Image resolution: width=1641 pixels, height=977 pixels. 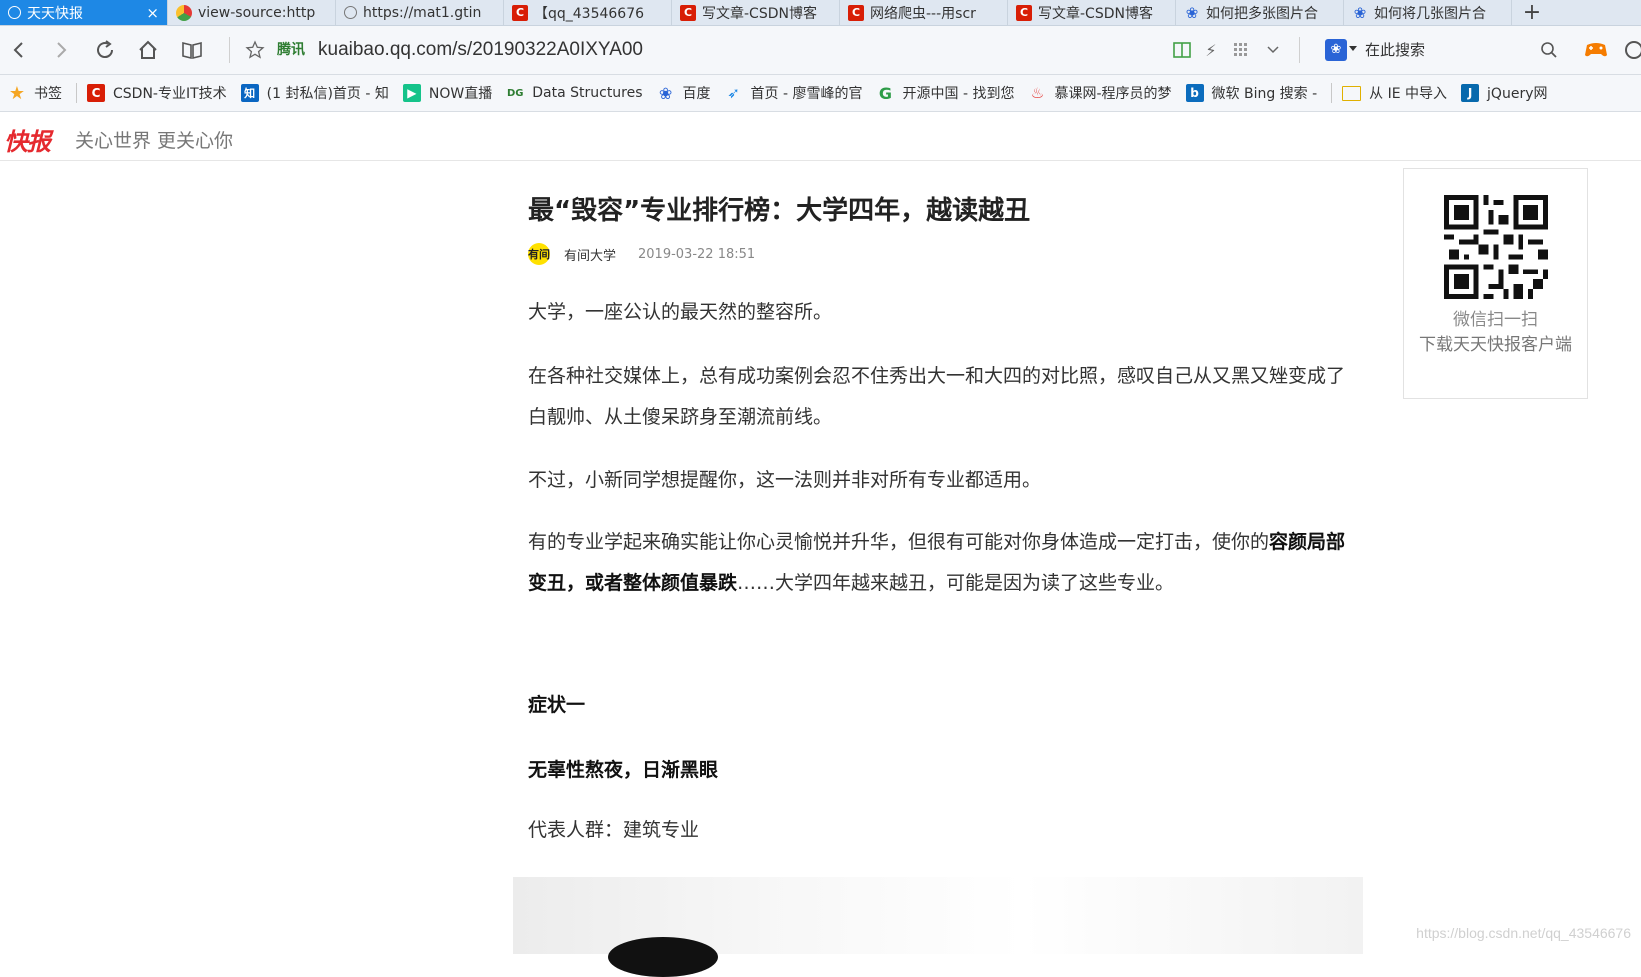 I want to click on publish-date: 2019-03-22 18:51, so click(x=697, y=254).